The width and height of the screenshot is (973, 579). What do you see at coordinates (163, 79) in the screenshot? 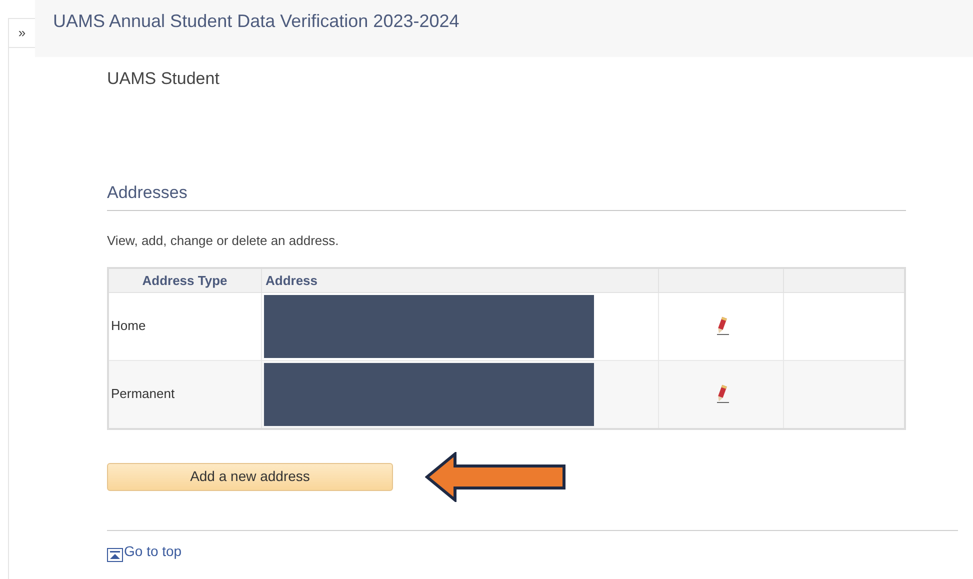
I see `subtitle: UAMS Student` at bounding box center [163, 79].